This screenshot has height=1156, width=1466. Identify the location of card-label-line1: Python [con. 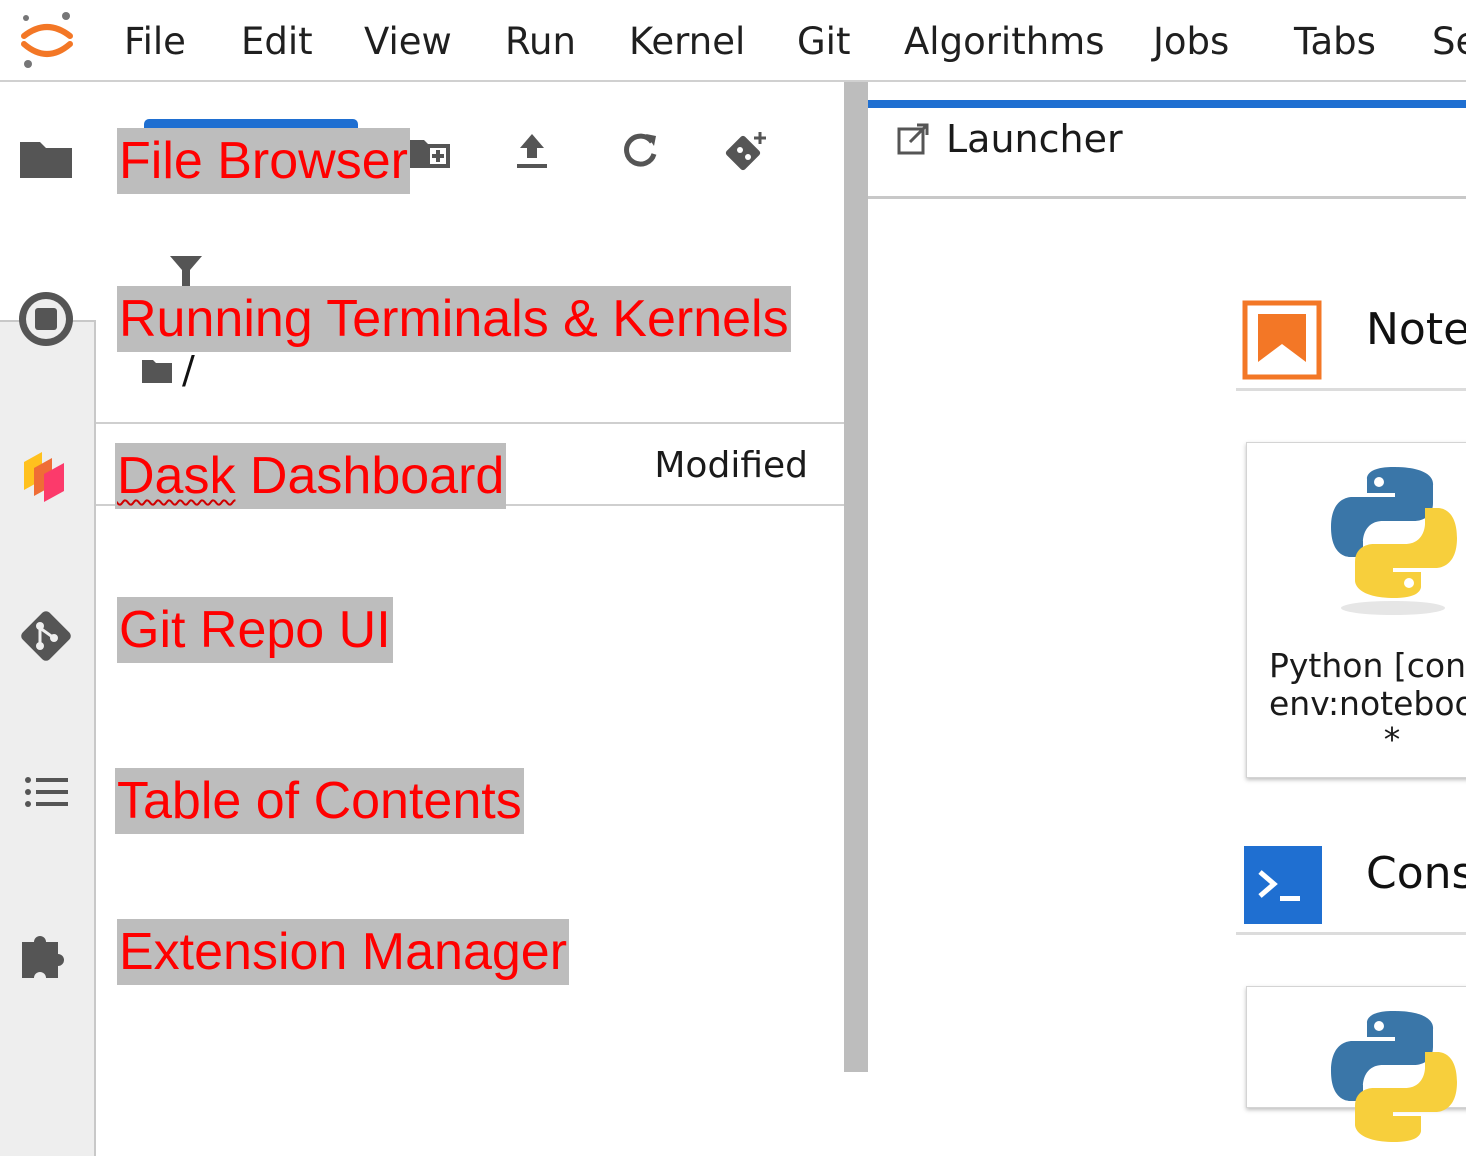
(1367, 665).